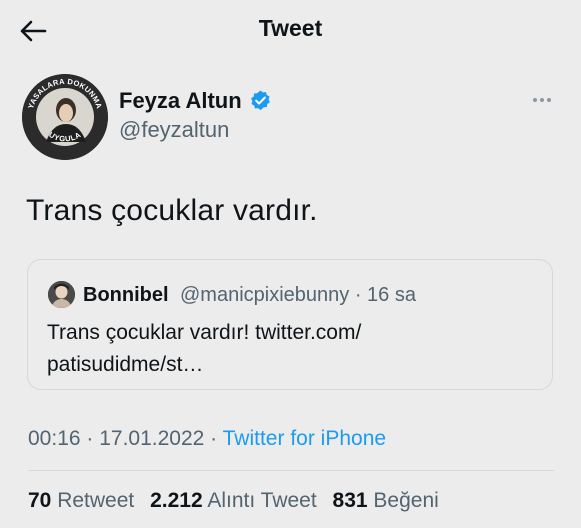  I want to click on tweet-date: 17.01.2022, so click(151, 438).